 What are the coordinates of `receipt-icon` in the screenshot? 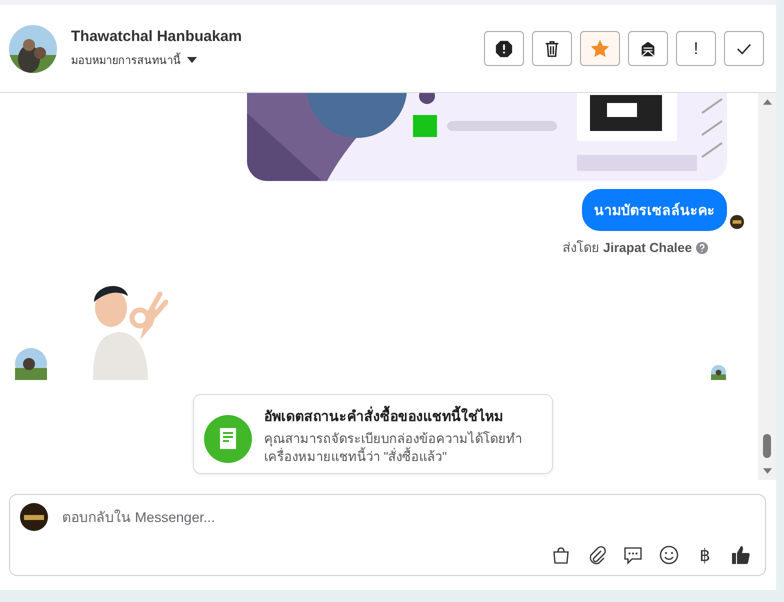 It's located at (228, 439).